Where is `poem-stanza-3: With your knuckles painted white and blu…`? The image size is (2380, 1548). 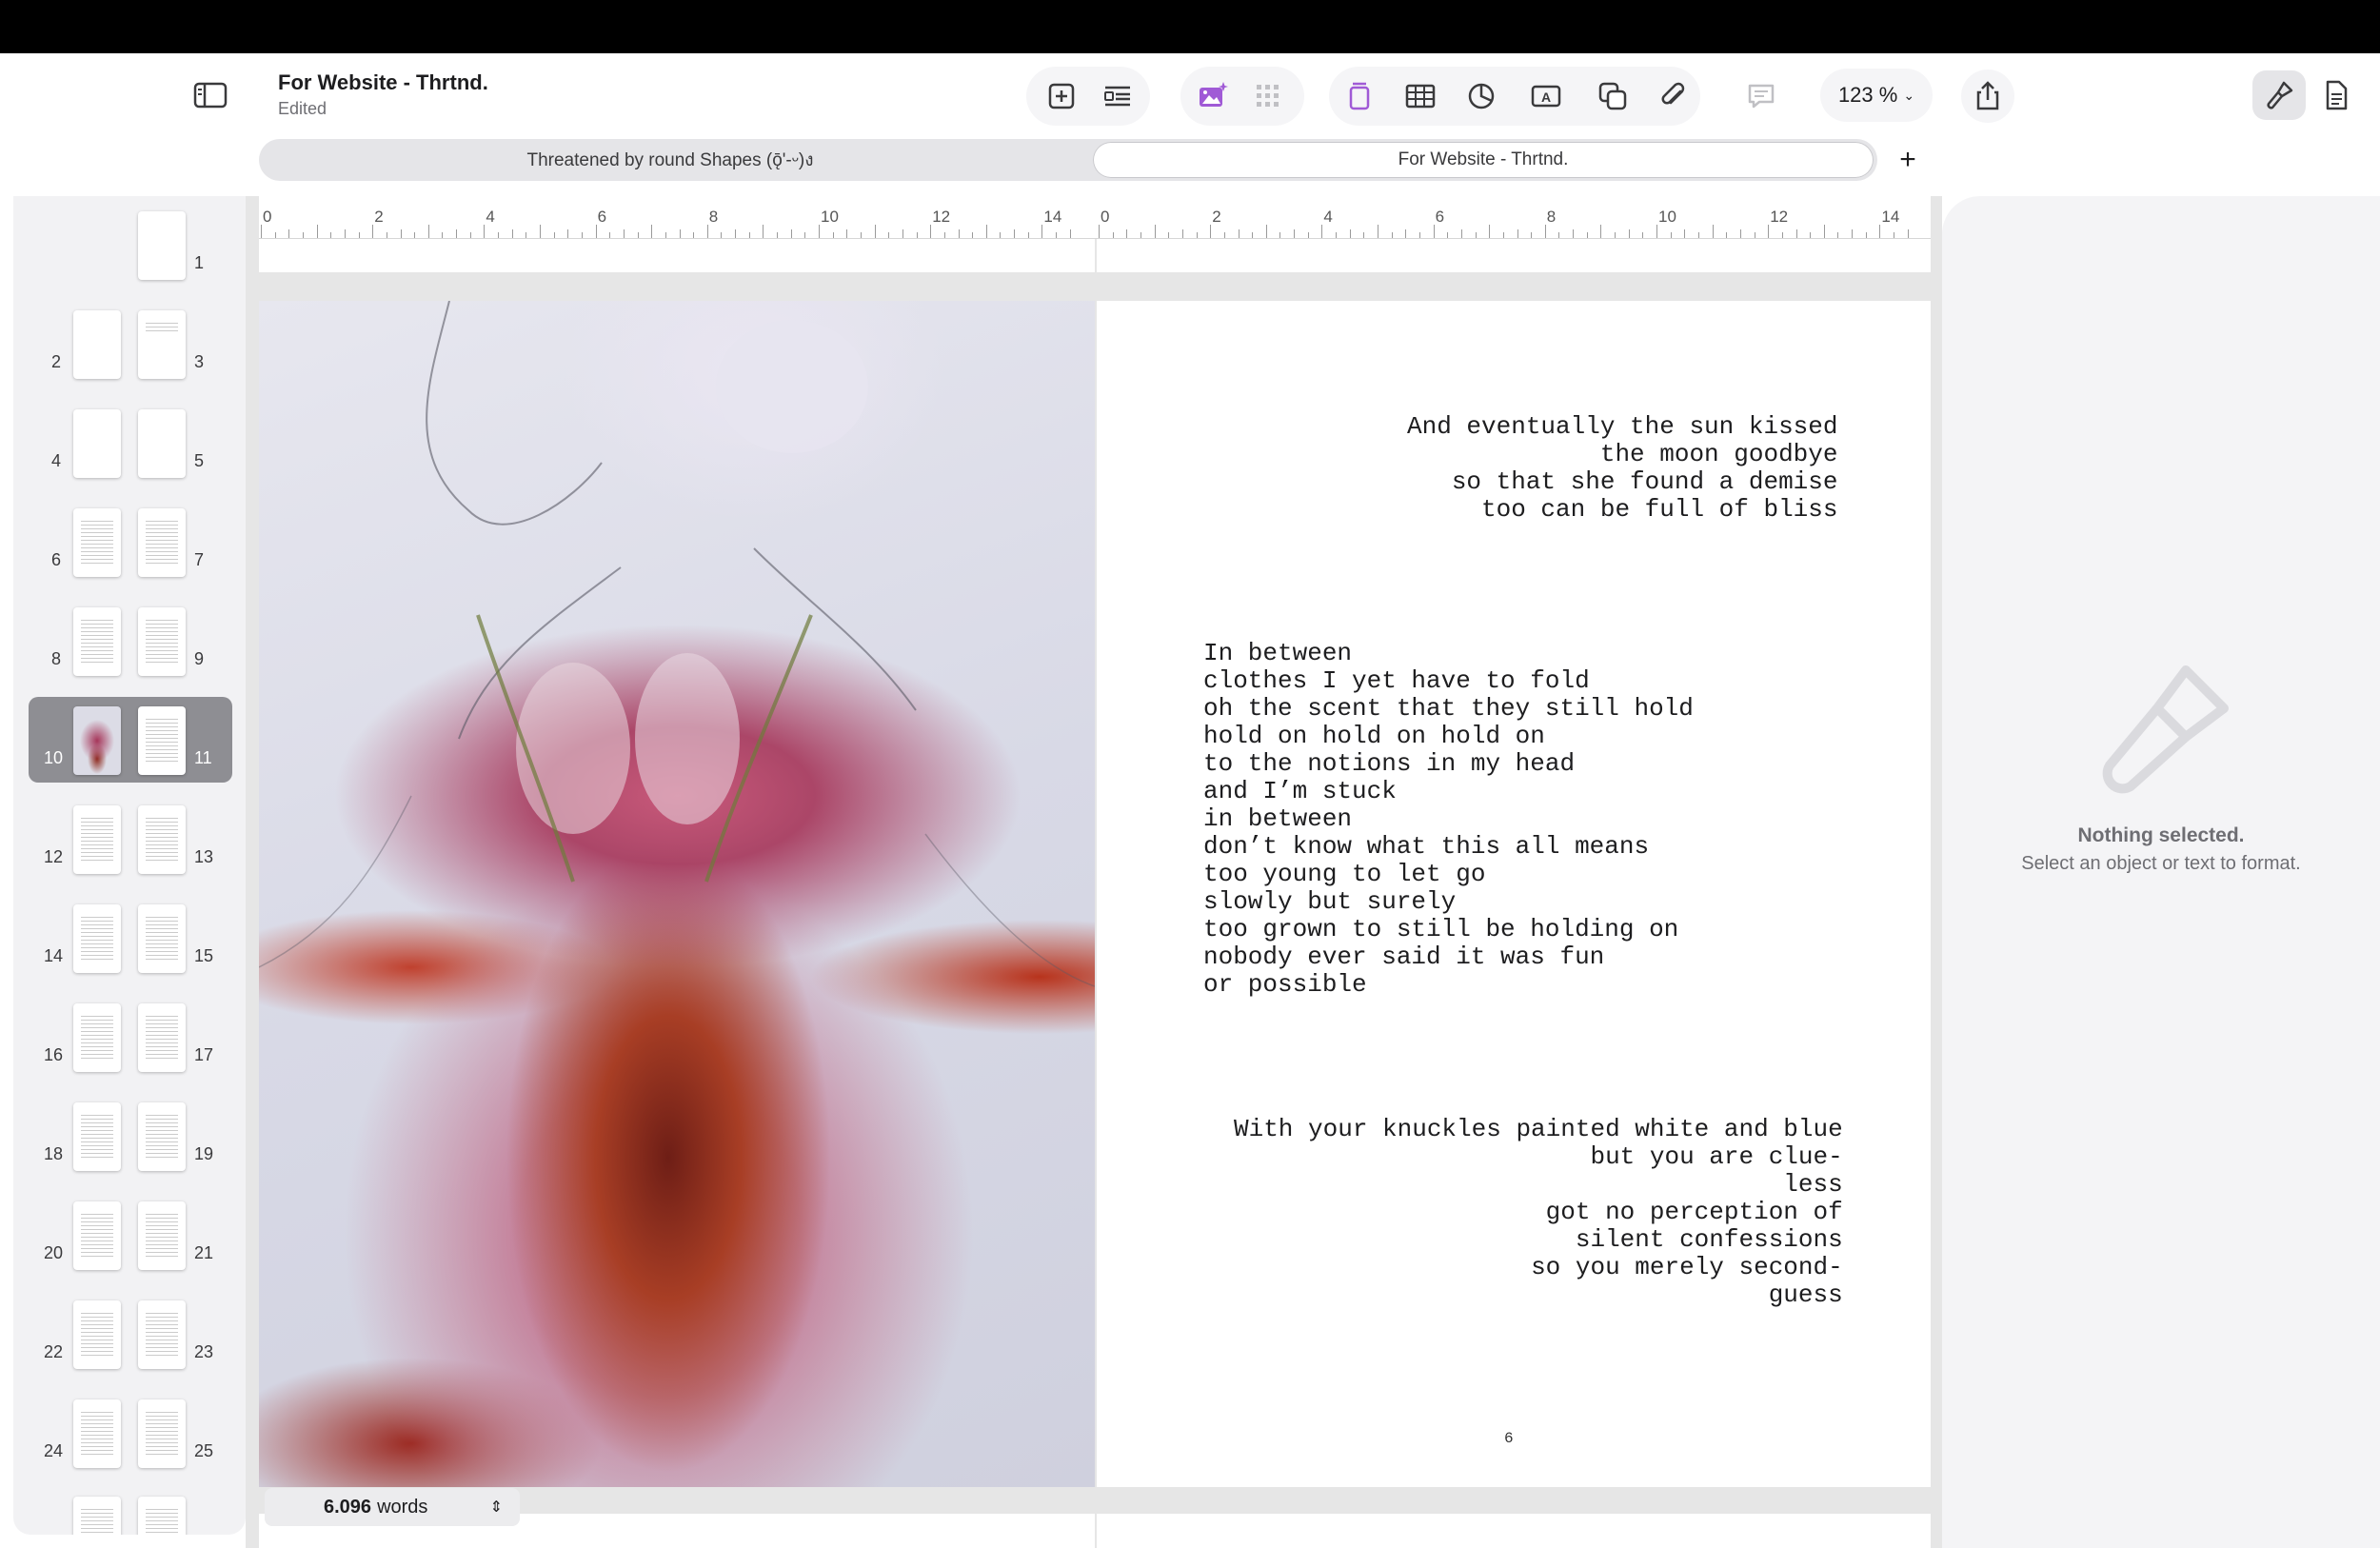
poem-stanza-3: With your knuckles painted white and blu… is located at coordinates (1538, 1212).